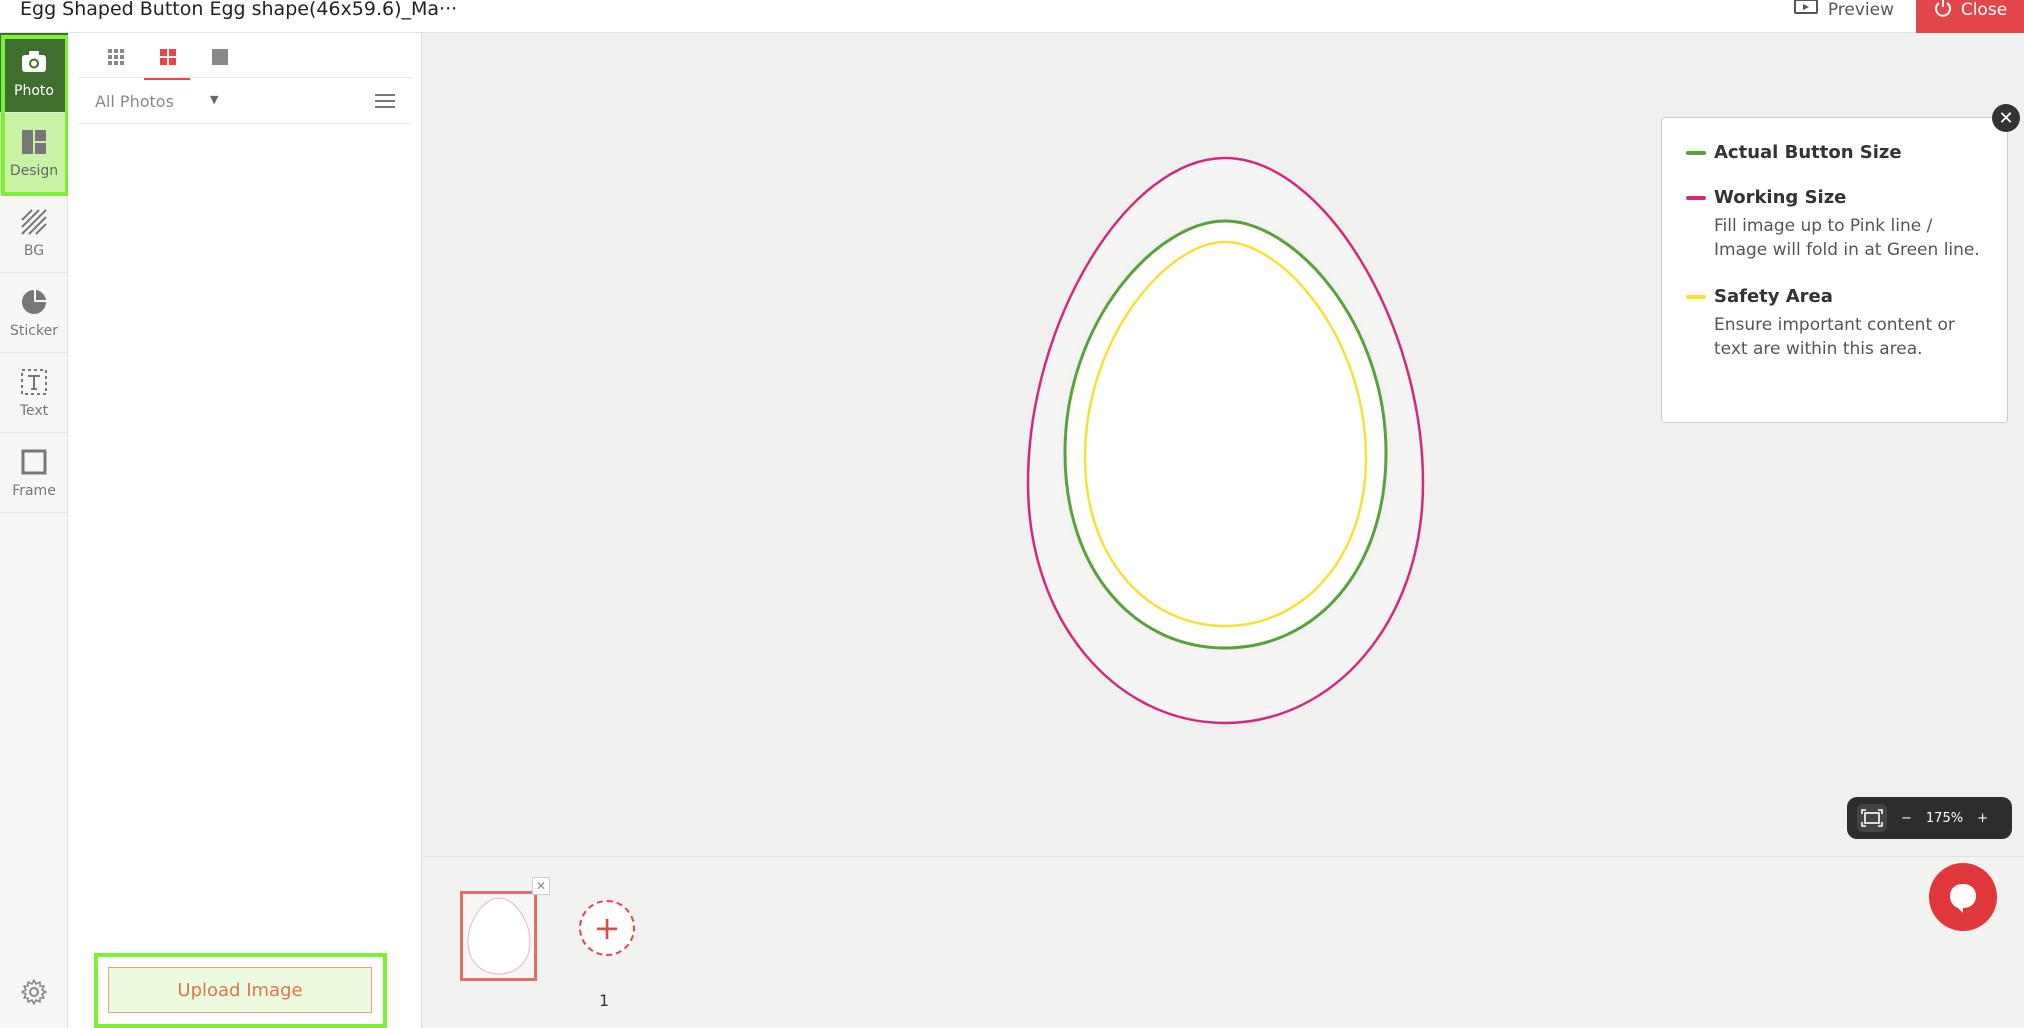 This screenshot has height=1028, width=2024. Describe the element at coordinates (1805, 7) in the screenshot. I see `monitor-icon` at that location.